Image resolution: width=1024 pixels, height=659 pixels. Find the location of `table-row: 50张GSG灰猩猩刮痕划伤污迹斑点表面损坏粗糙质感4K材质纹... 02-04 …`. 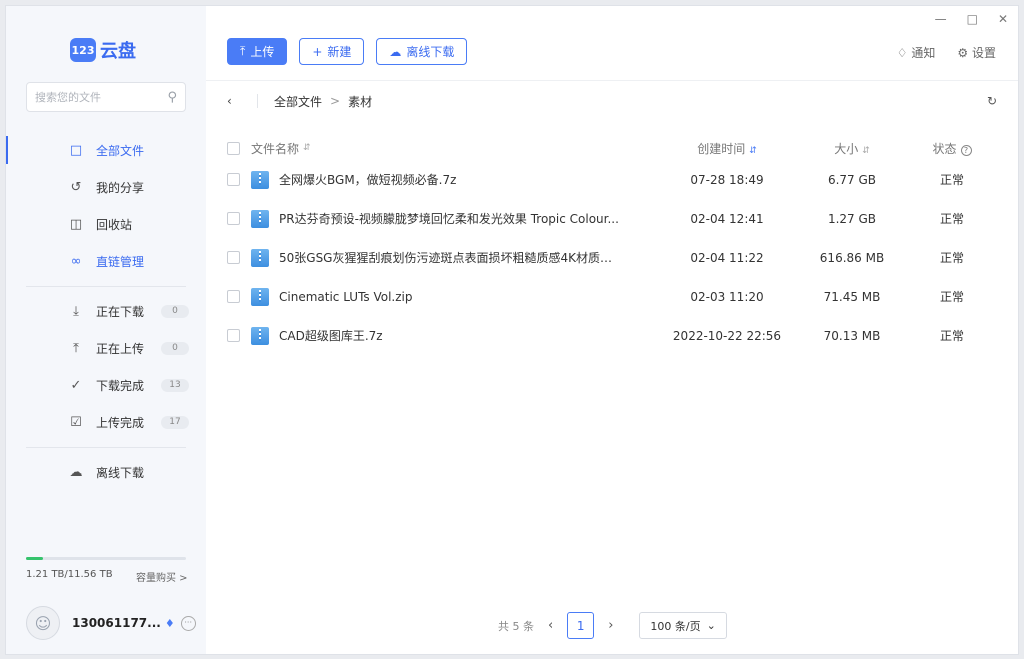

table-row: 50张GSG灰猩猩刮痕划伤污迹斑点表面损坏粗糙质感4K材质纹... 02-04 … is located at coordinates (612, 257).